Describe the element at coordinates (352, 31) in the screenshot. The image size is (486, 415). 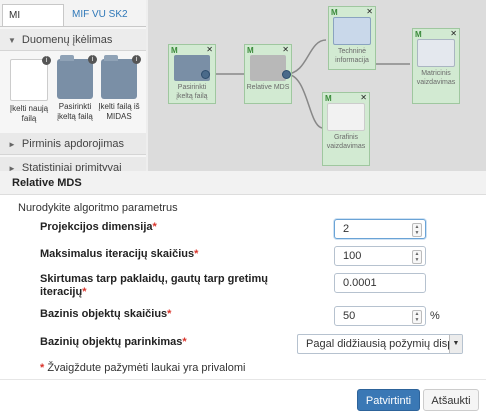
I see `table-icon` at that location.